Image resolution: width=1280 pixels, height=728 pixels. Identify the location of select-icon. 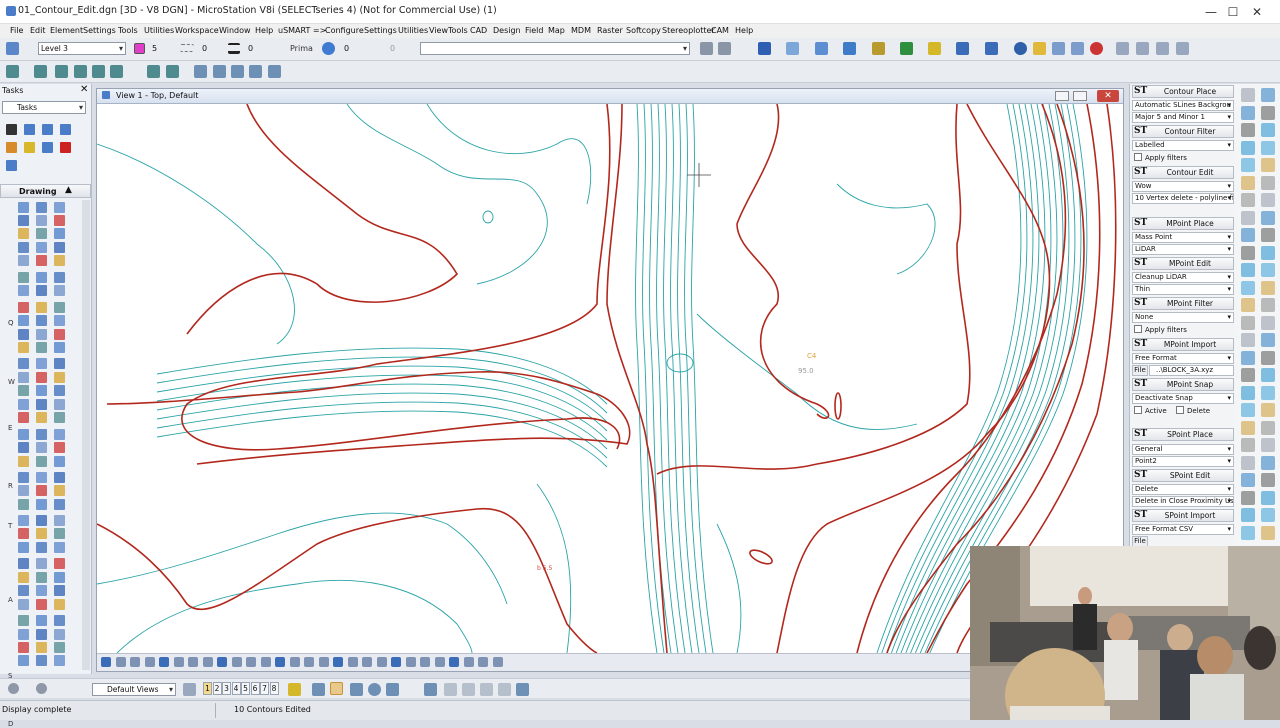
(11, 129).